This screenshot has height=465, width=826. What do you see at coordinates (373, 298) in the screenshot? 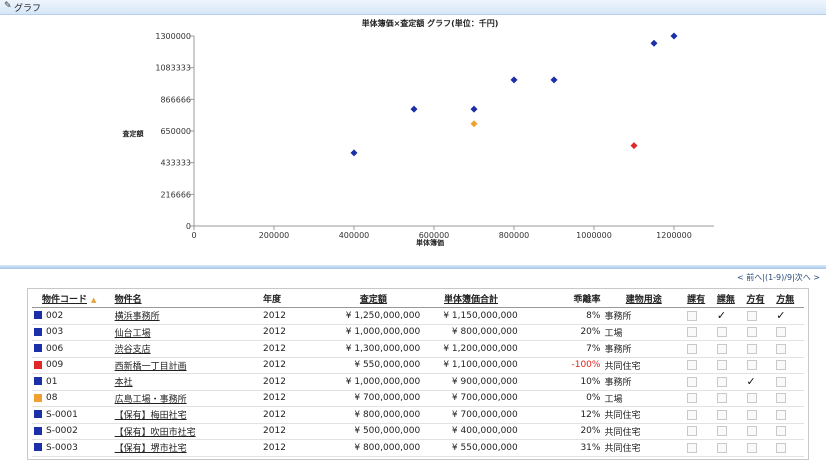
I see `col-header-assessed: 査定額` at bounding box center [373, 298].